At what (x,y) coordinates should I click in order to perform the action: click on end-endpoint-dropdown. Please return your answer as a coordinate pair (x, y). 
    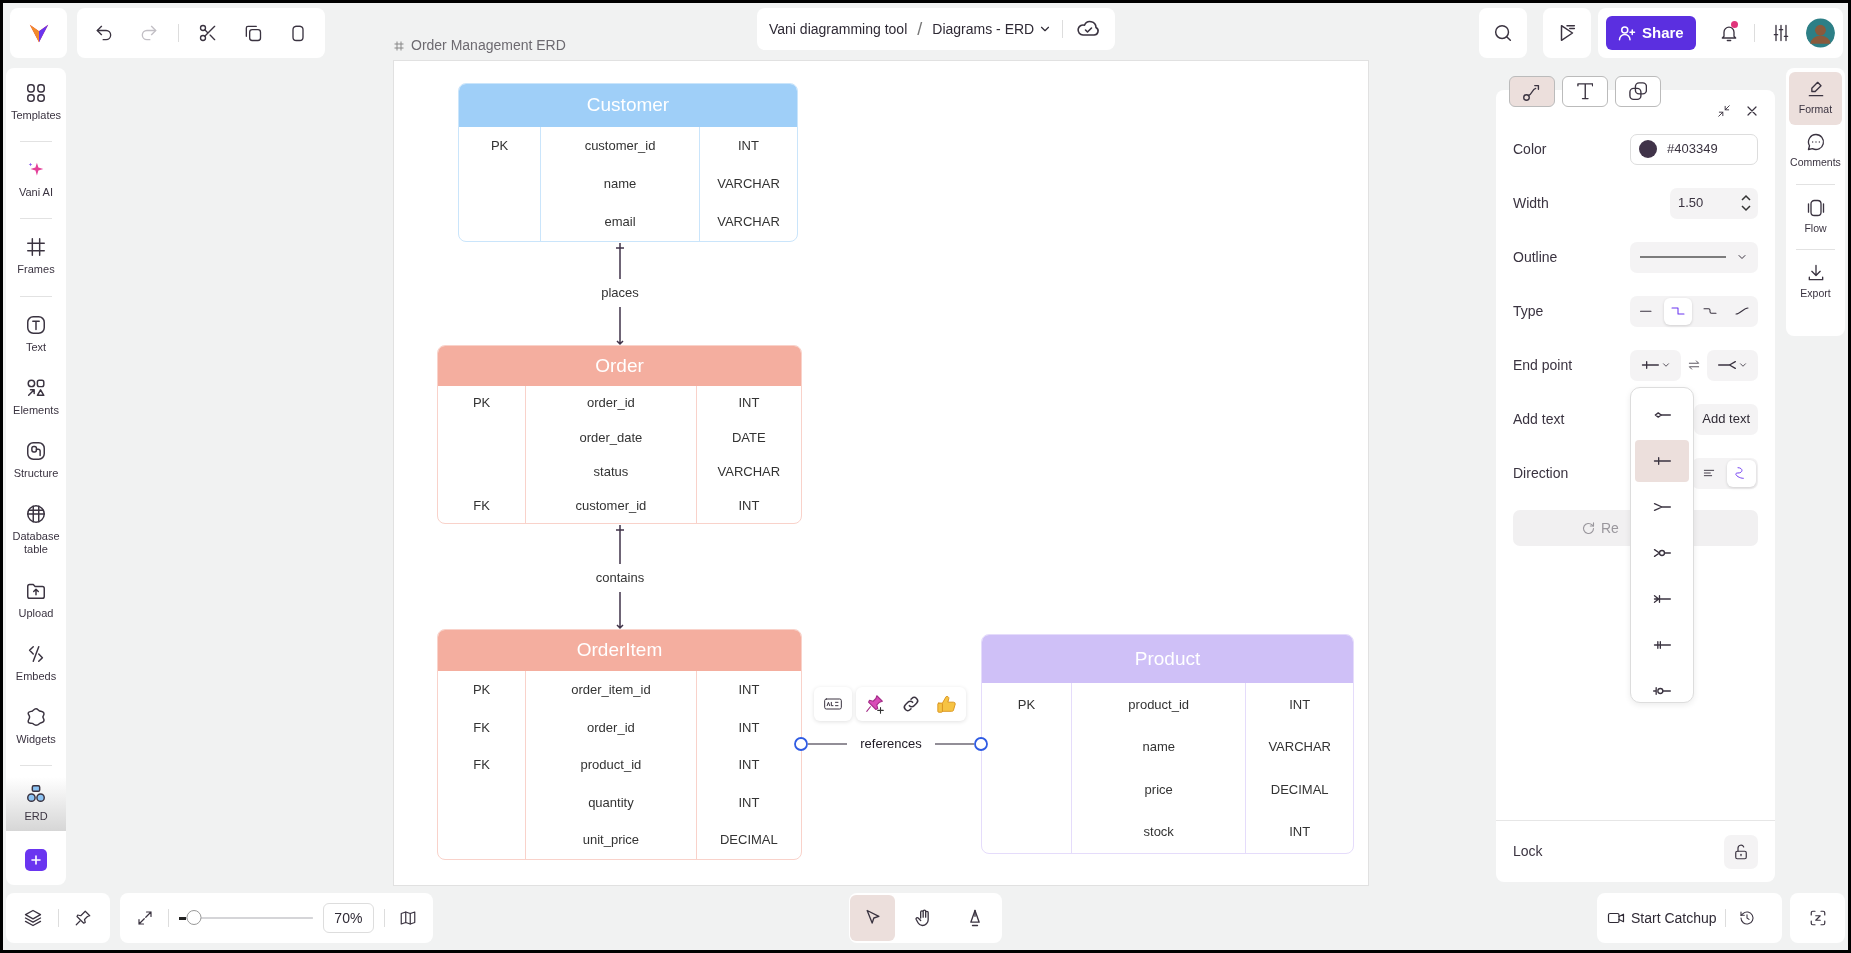
    Looking at the image, I should click on (1732, 365).